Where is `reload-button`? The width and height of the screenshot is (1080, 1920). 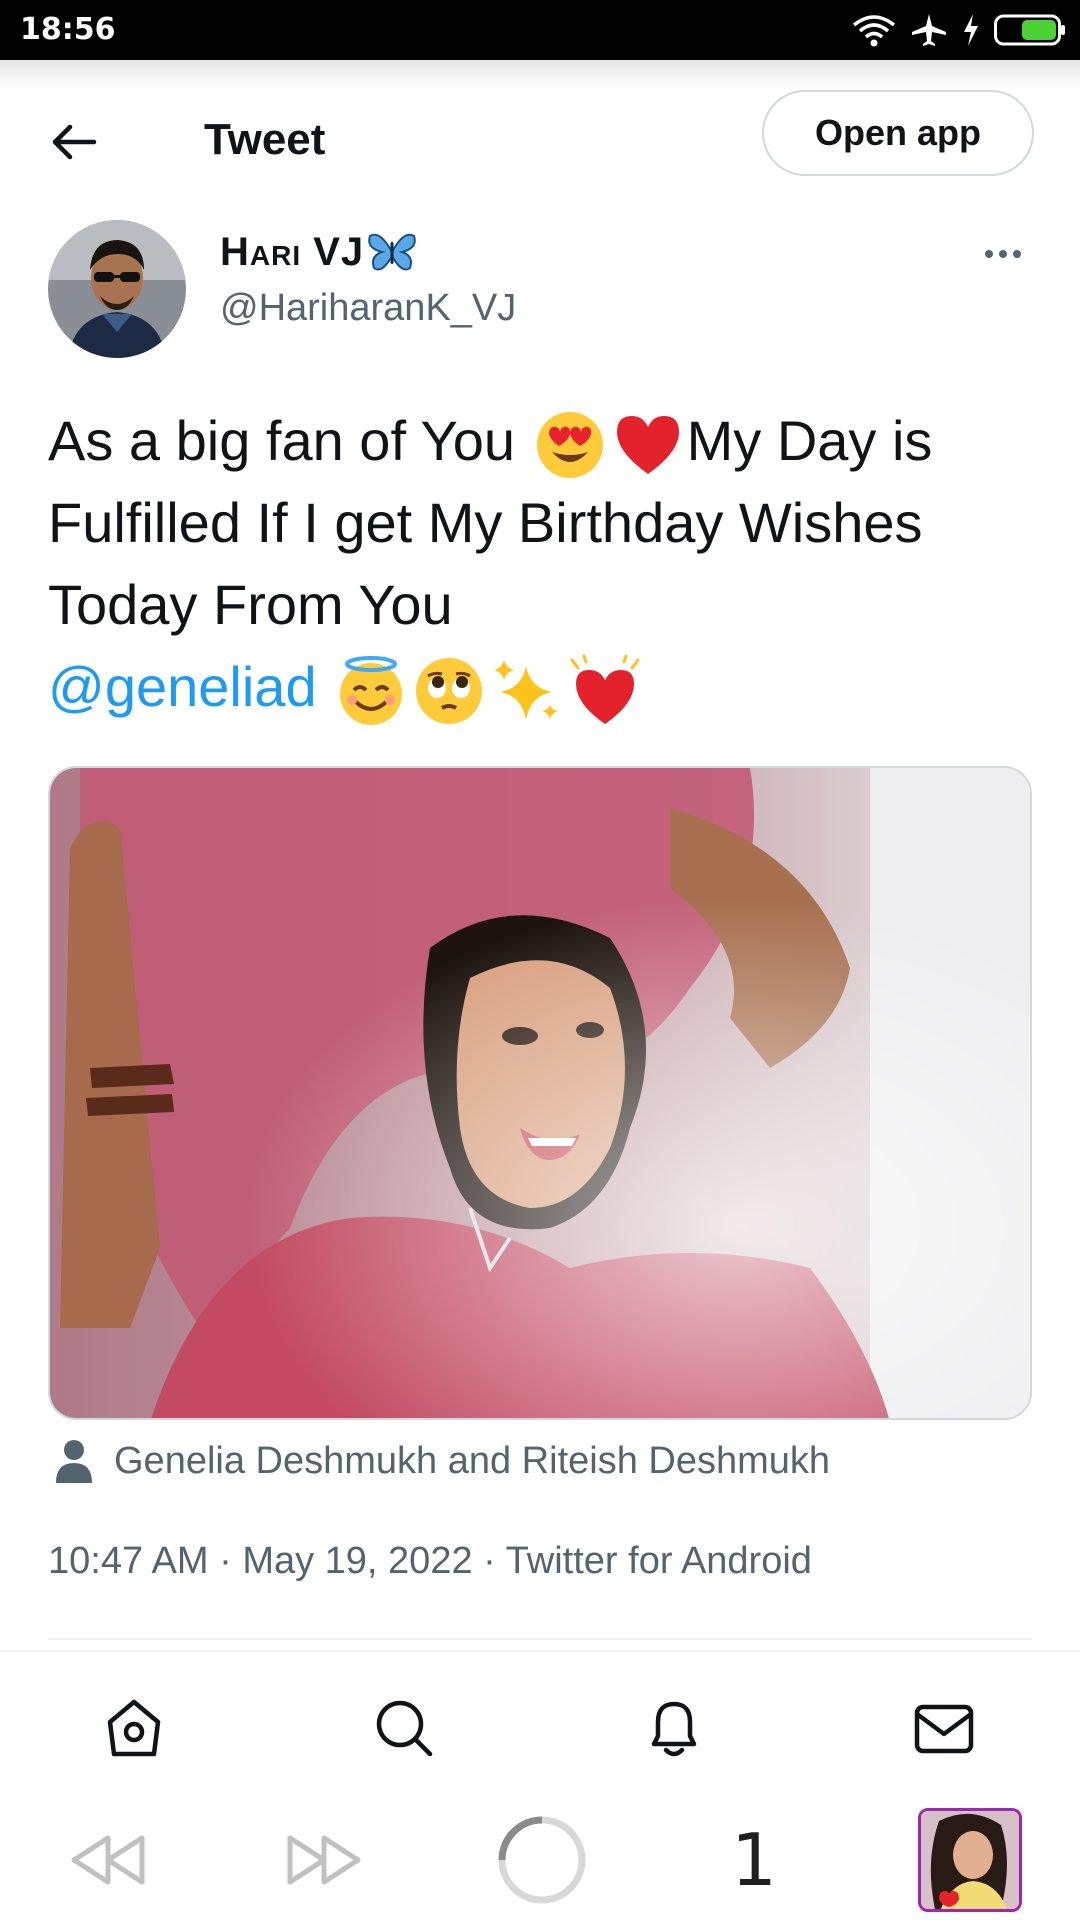 reload-button is located at coordinates (542, 1860).